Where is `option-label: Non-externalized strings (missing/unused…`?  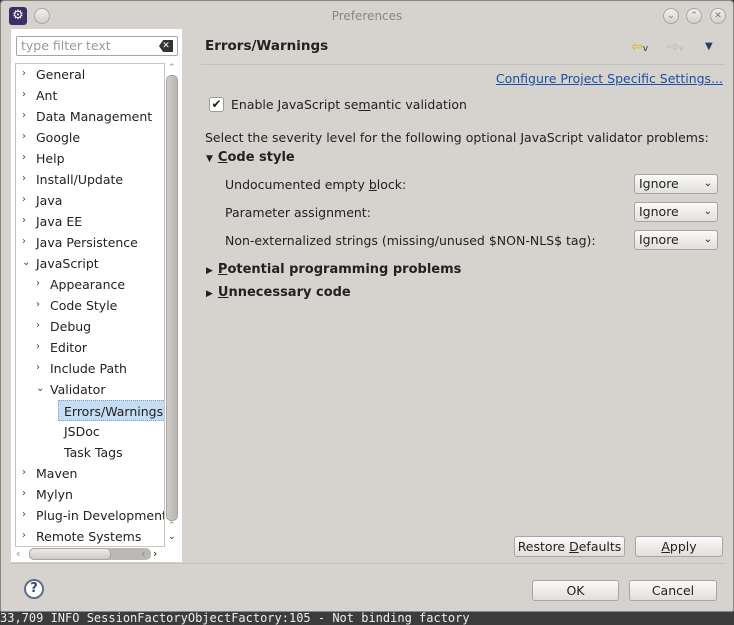
option-label: Non-externalized strings (missing/unused… is located at coordinates (410, 240).